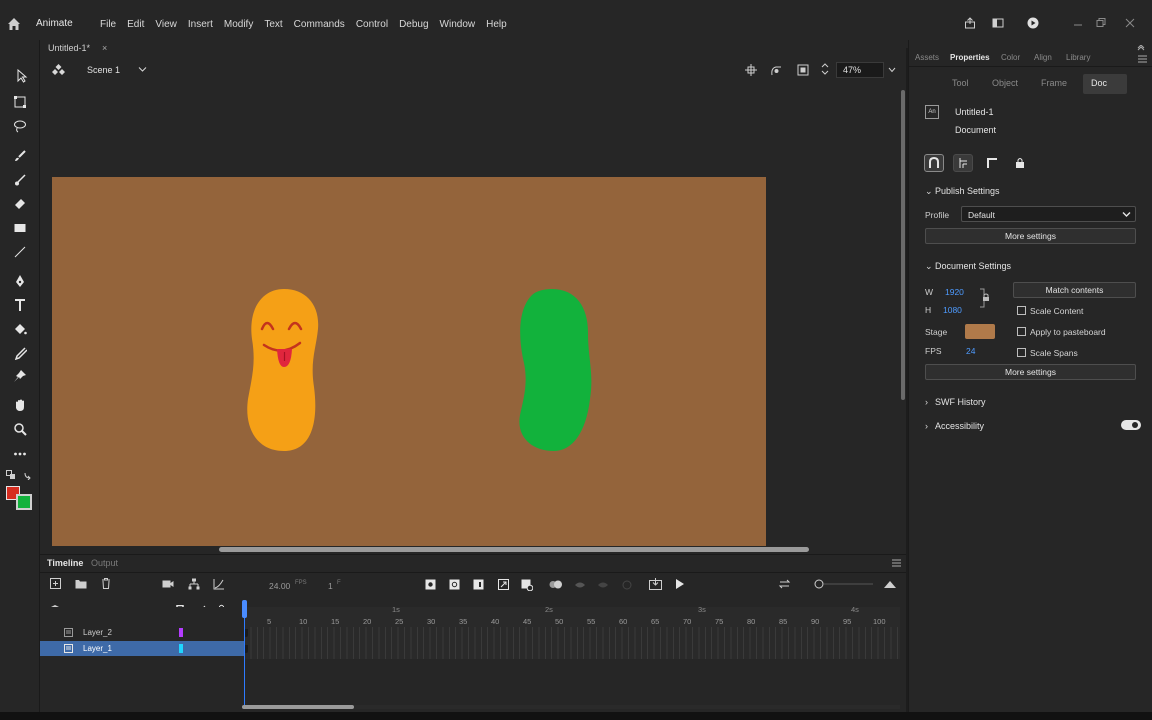 The width and height of the screenshot is (1152, 720). Describe the element at coordinates (200, 24) in the screenshot. I see `menu-insert: Insert` at that location.